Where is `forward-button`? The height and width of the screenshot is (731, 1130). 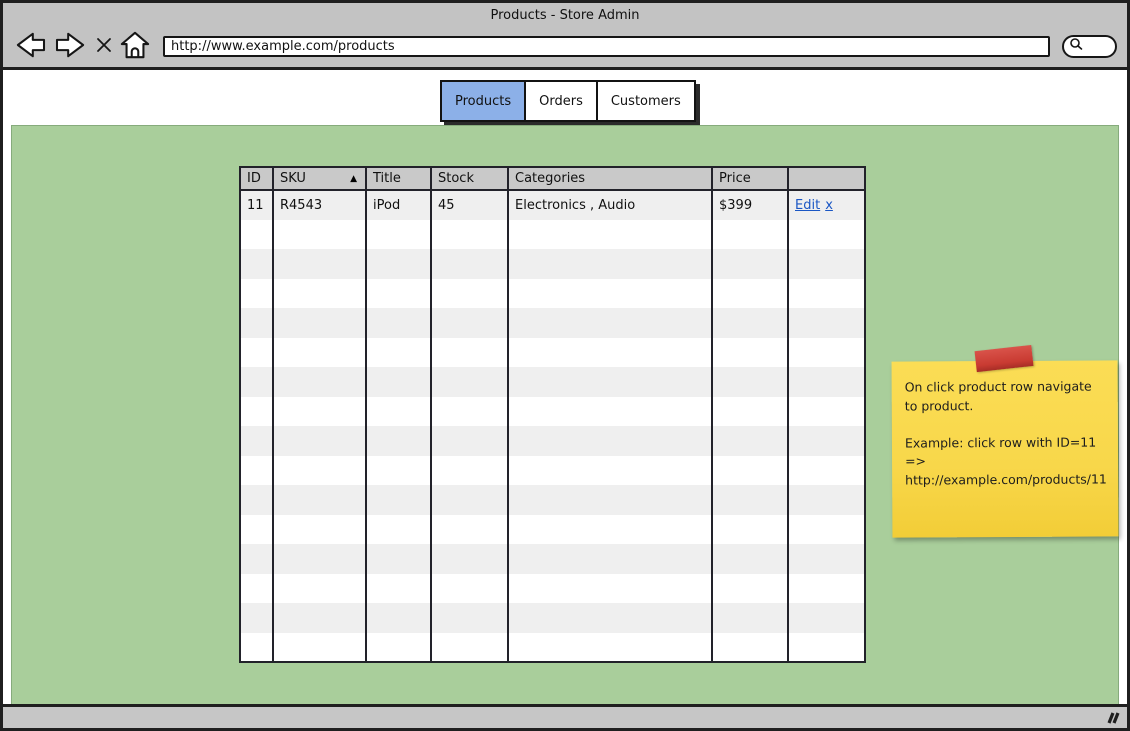 forward-button is located at coordinates (71, 46).